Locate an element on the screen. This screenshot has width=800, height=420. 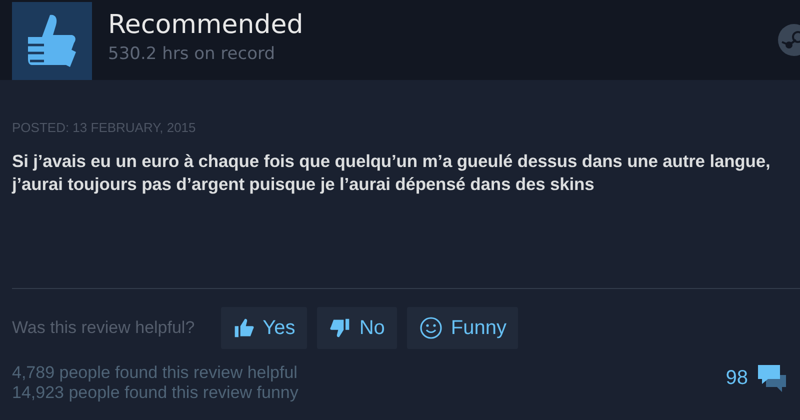
review-verdict: Recommended is located at coordinates (206, 25).